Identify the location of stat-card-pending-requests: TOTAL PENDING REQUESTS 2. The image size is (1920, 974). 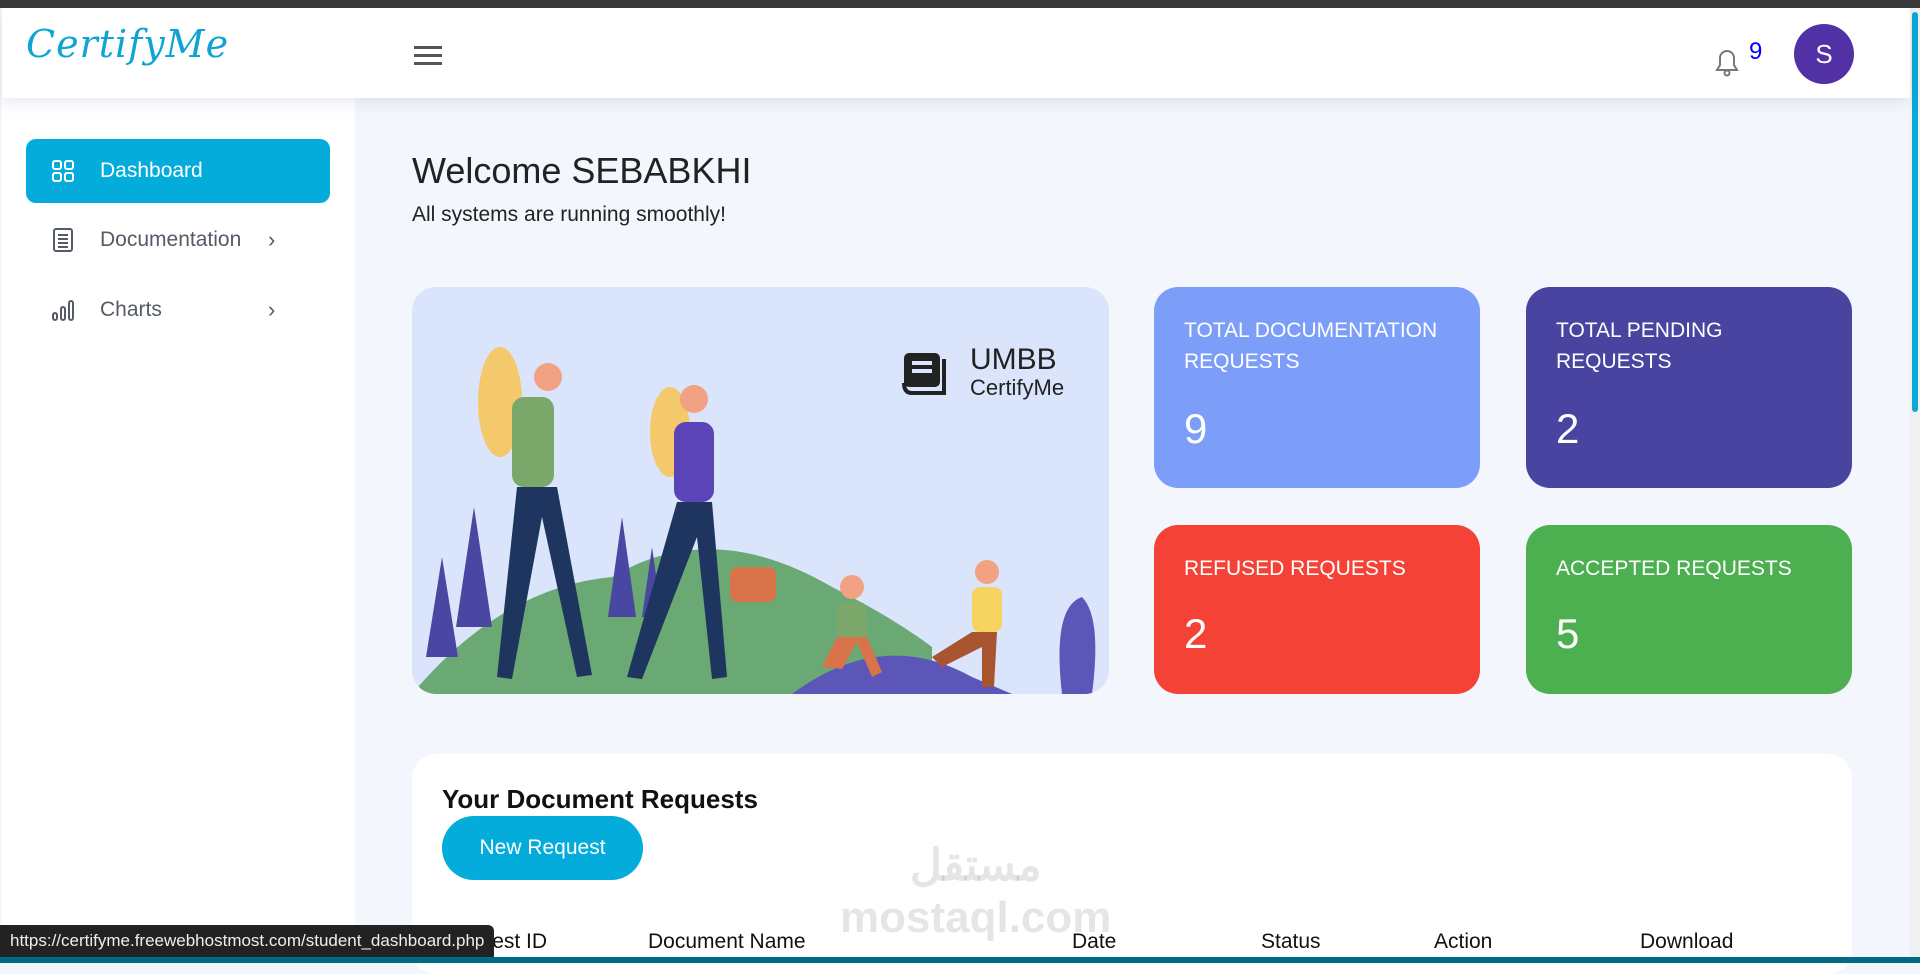
(1689, 387).